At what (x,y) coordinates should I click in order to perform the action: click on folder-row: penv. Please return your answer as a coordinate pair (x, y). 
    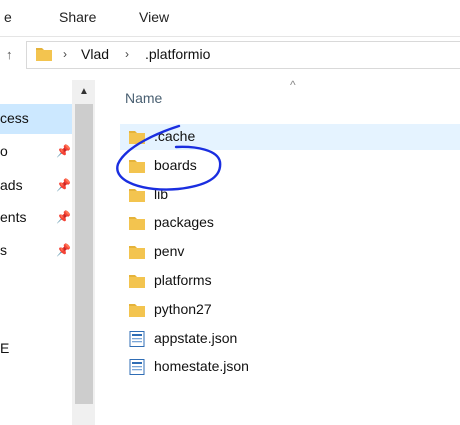
    Looking at the image, I should click on (290, 252).